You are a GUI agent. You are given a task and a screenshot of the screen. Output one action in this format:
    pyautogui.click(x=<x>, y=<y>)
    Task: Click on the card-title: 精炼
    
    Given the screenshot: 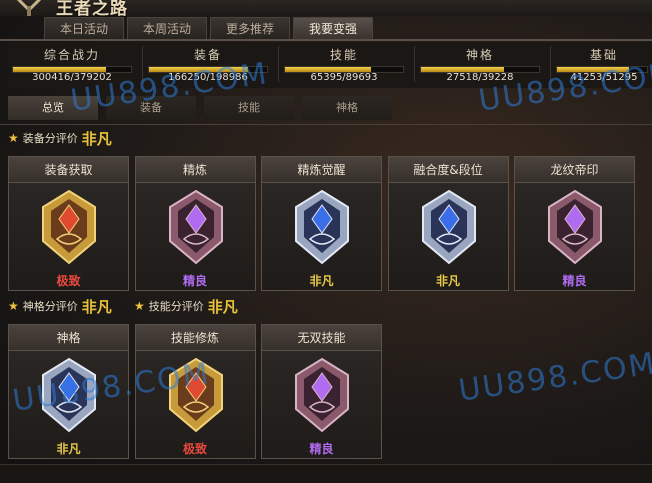 What is the action you would take?
    pyautogui.click(x=195, y=170)
    